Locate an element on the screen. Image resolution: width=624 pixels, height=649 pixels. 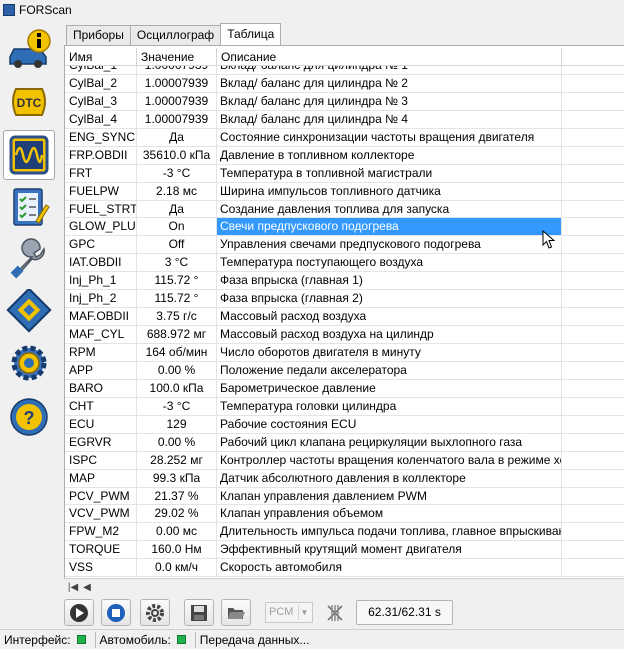
column-header-description: Описание is located at coordinates (389, 57).